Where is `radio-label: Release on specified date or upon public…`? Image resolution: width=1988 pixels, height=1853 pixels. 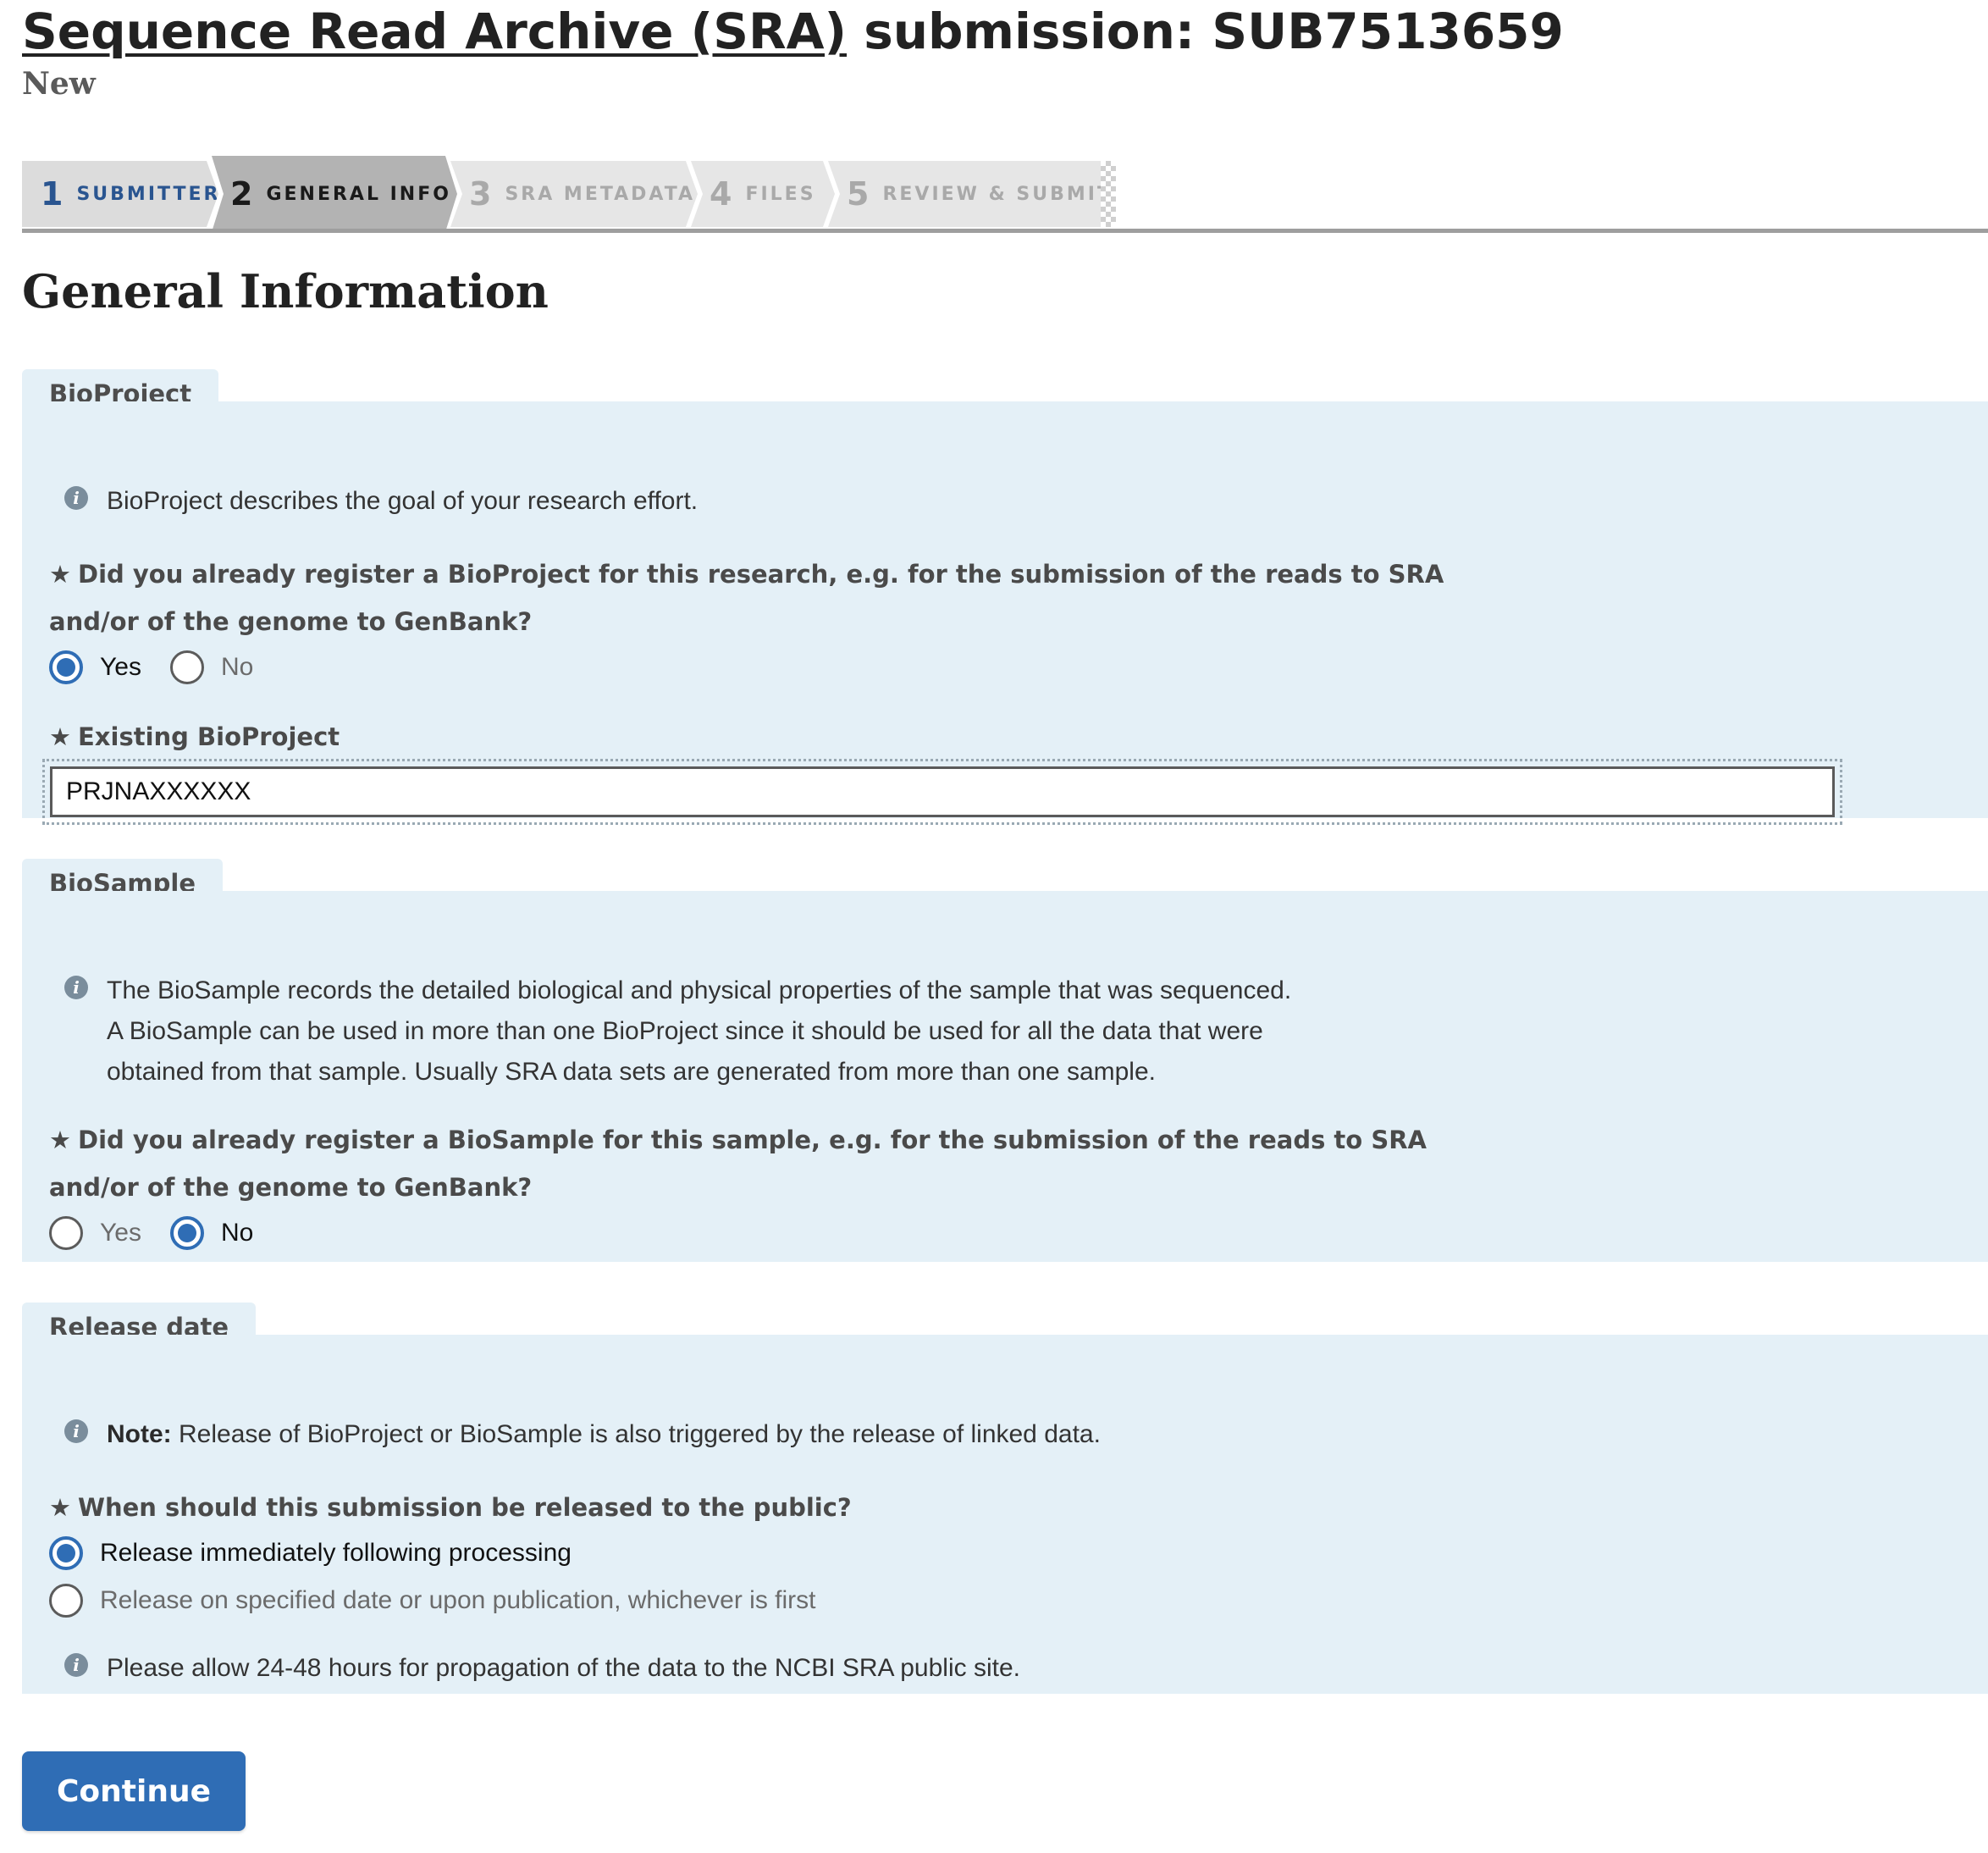 radio-label: Release on specified date or upon public… is located at coordinates (458, 1600).